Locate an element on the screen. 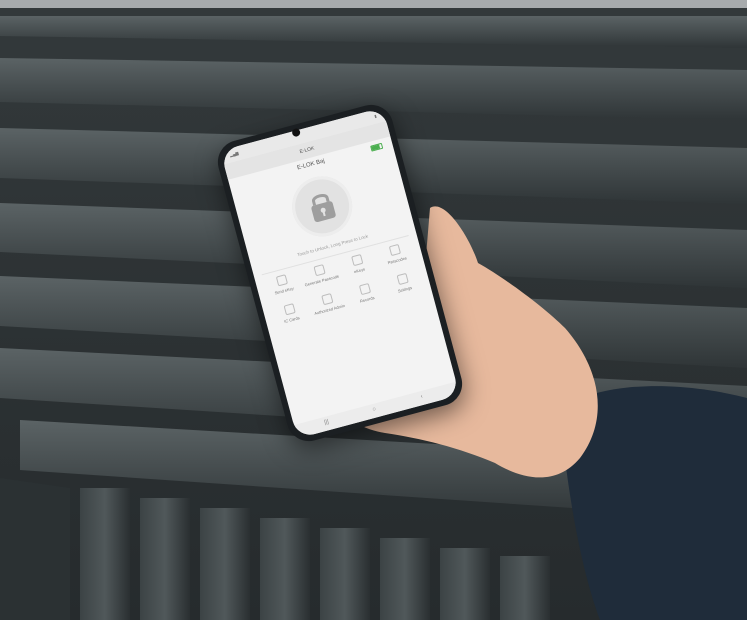 Image resolution: width=747 pixels, height=620 pixels. menu-passcodes: Passcodes is located at coordinates (395, 253).